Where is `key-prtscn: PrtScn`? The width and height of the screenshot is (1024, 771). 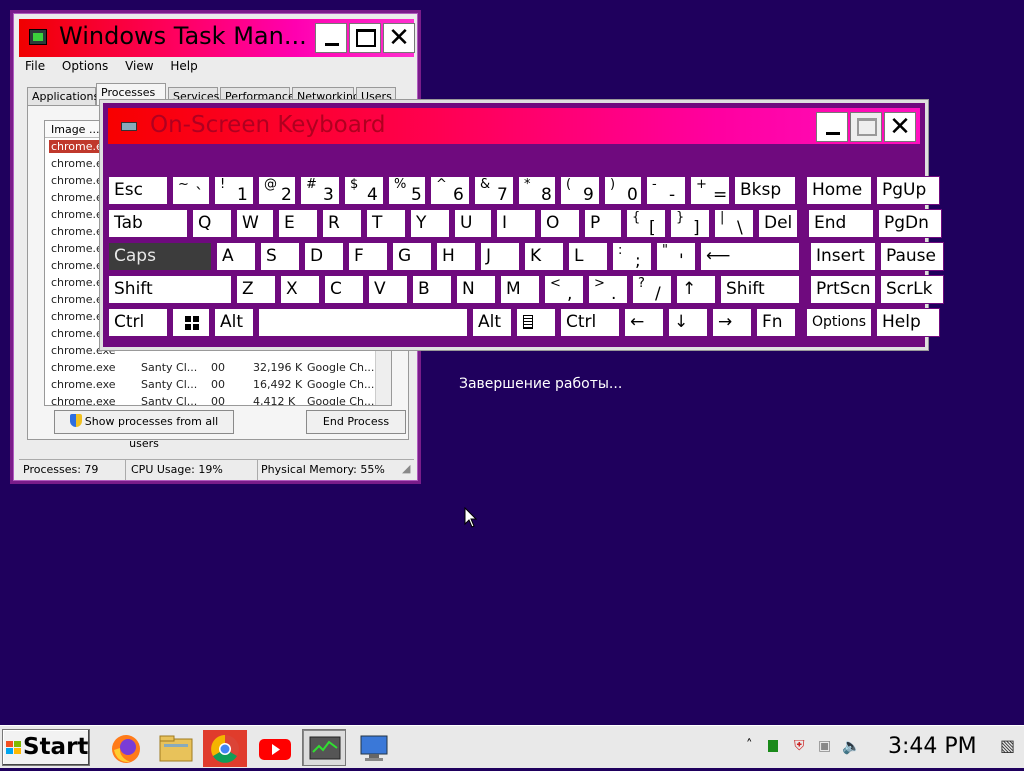 key-prtscn: PrtScn is located at coordinates (843, 289).